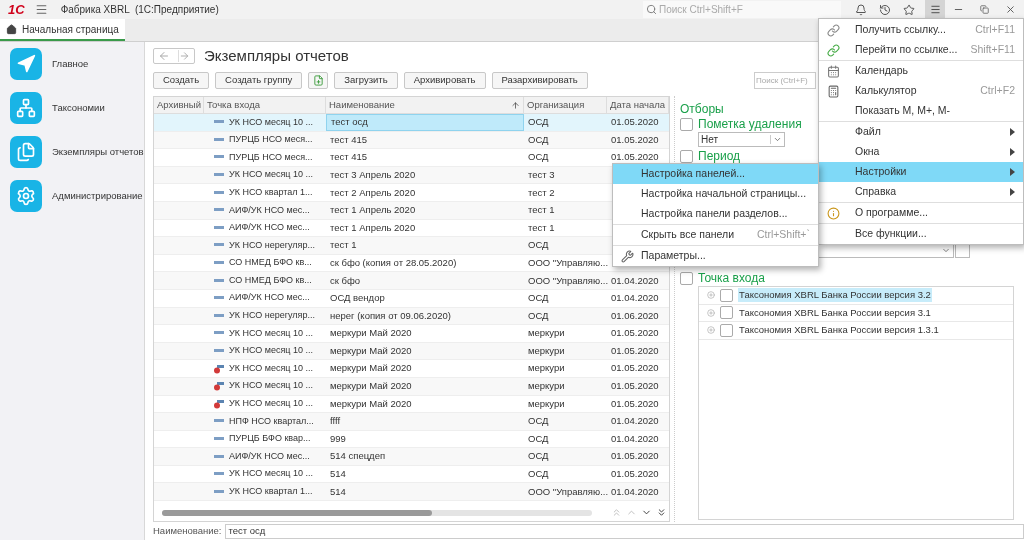  I want to click on back-icon, so click(164, 56).